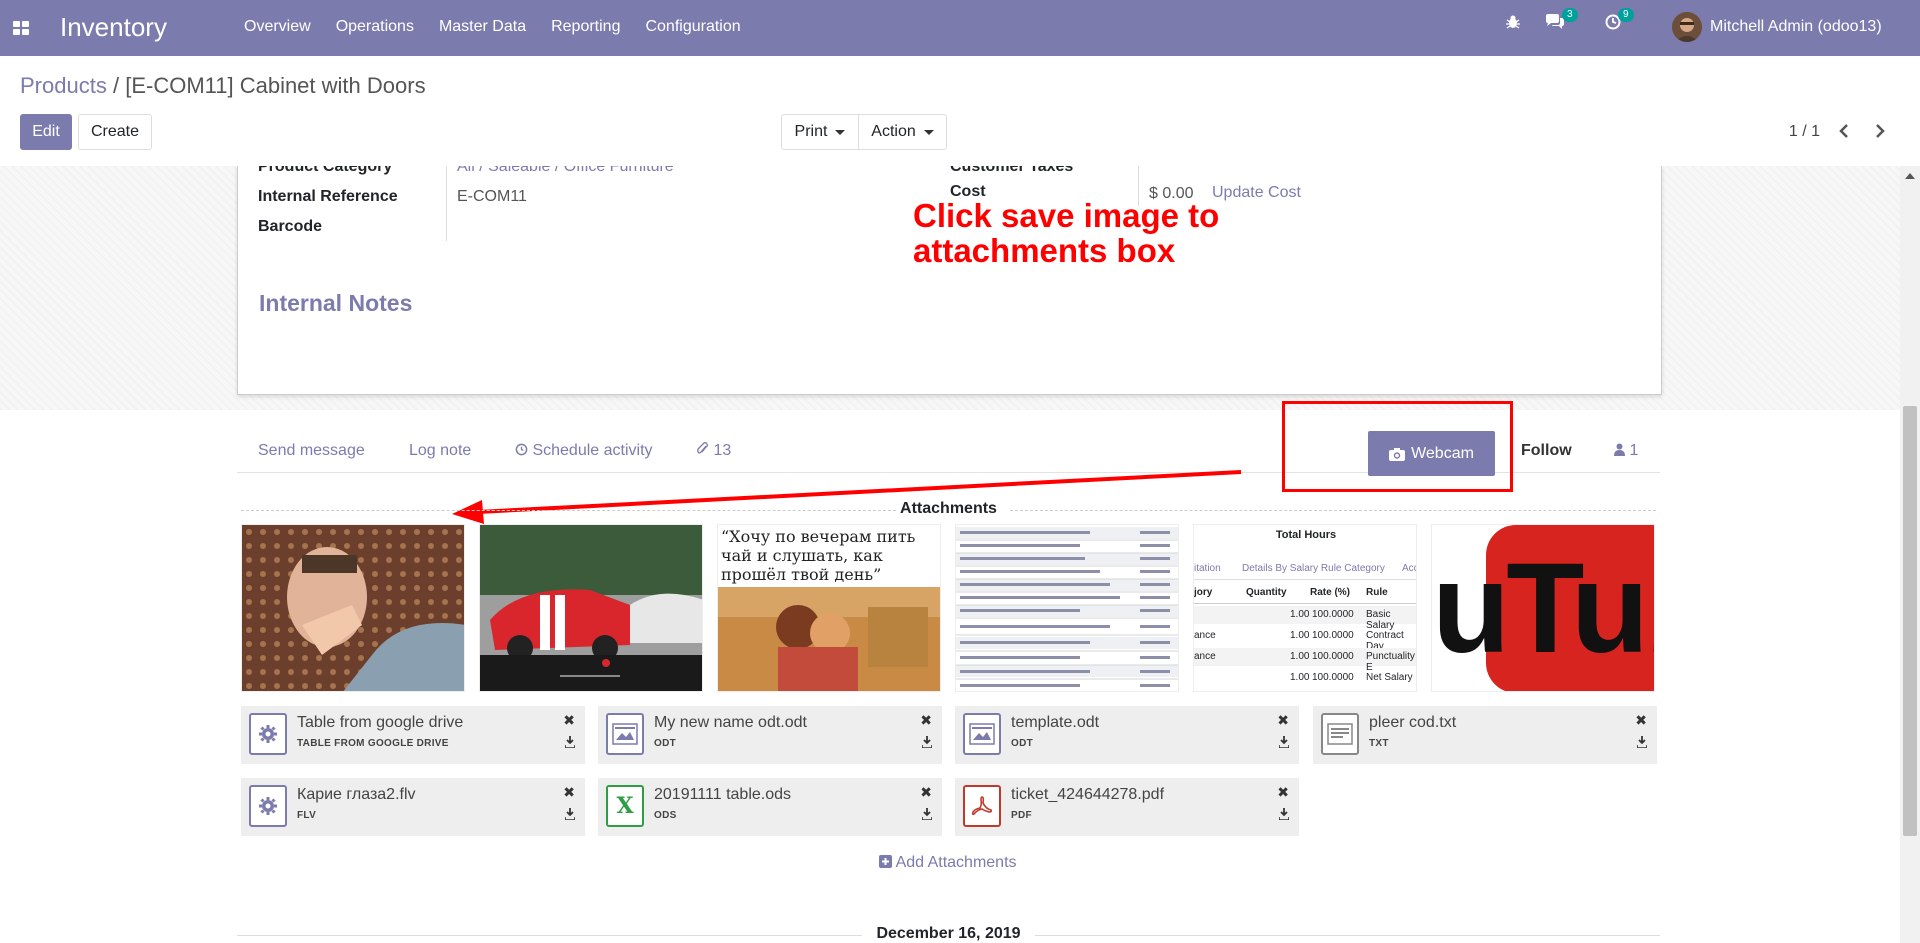 Image resolution: width=1920 pixels, height=943 pixels. Describe the element at coordinates (277, 27) in the screenshot. I see `menu-overview: Overview` at that location.